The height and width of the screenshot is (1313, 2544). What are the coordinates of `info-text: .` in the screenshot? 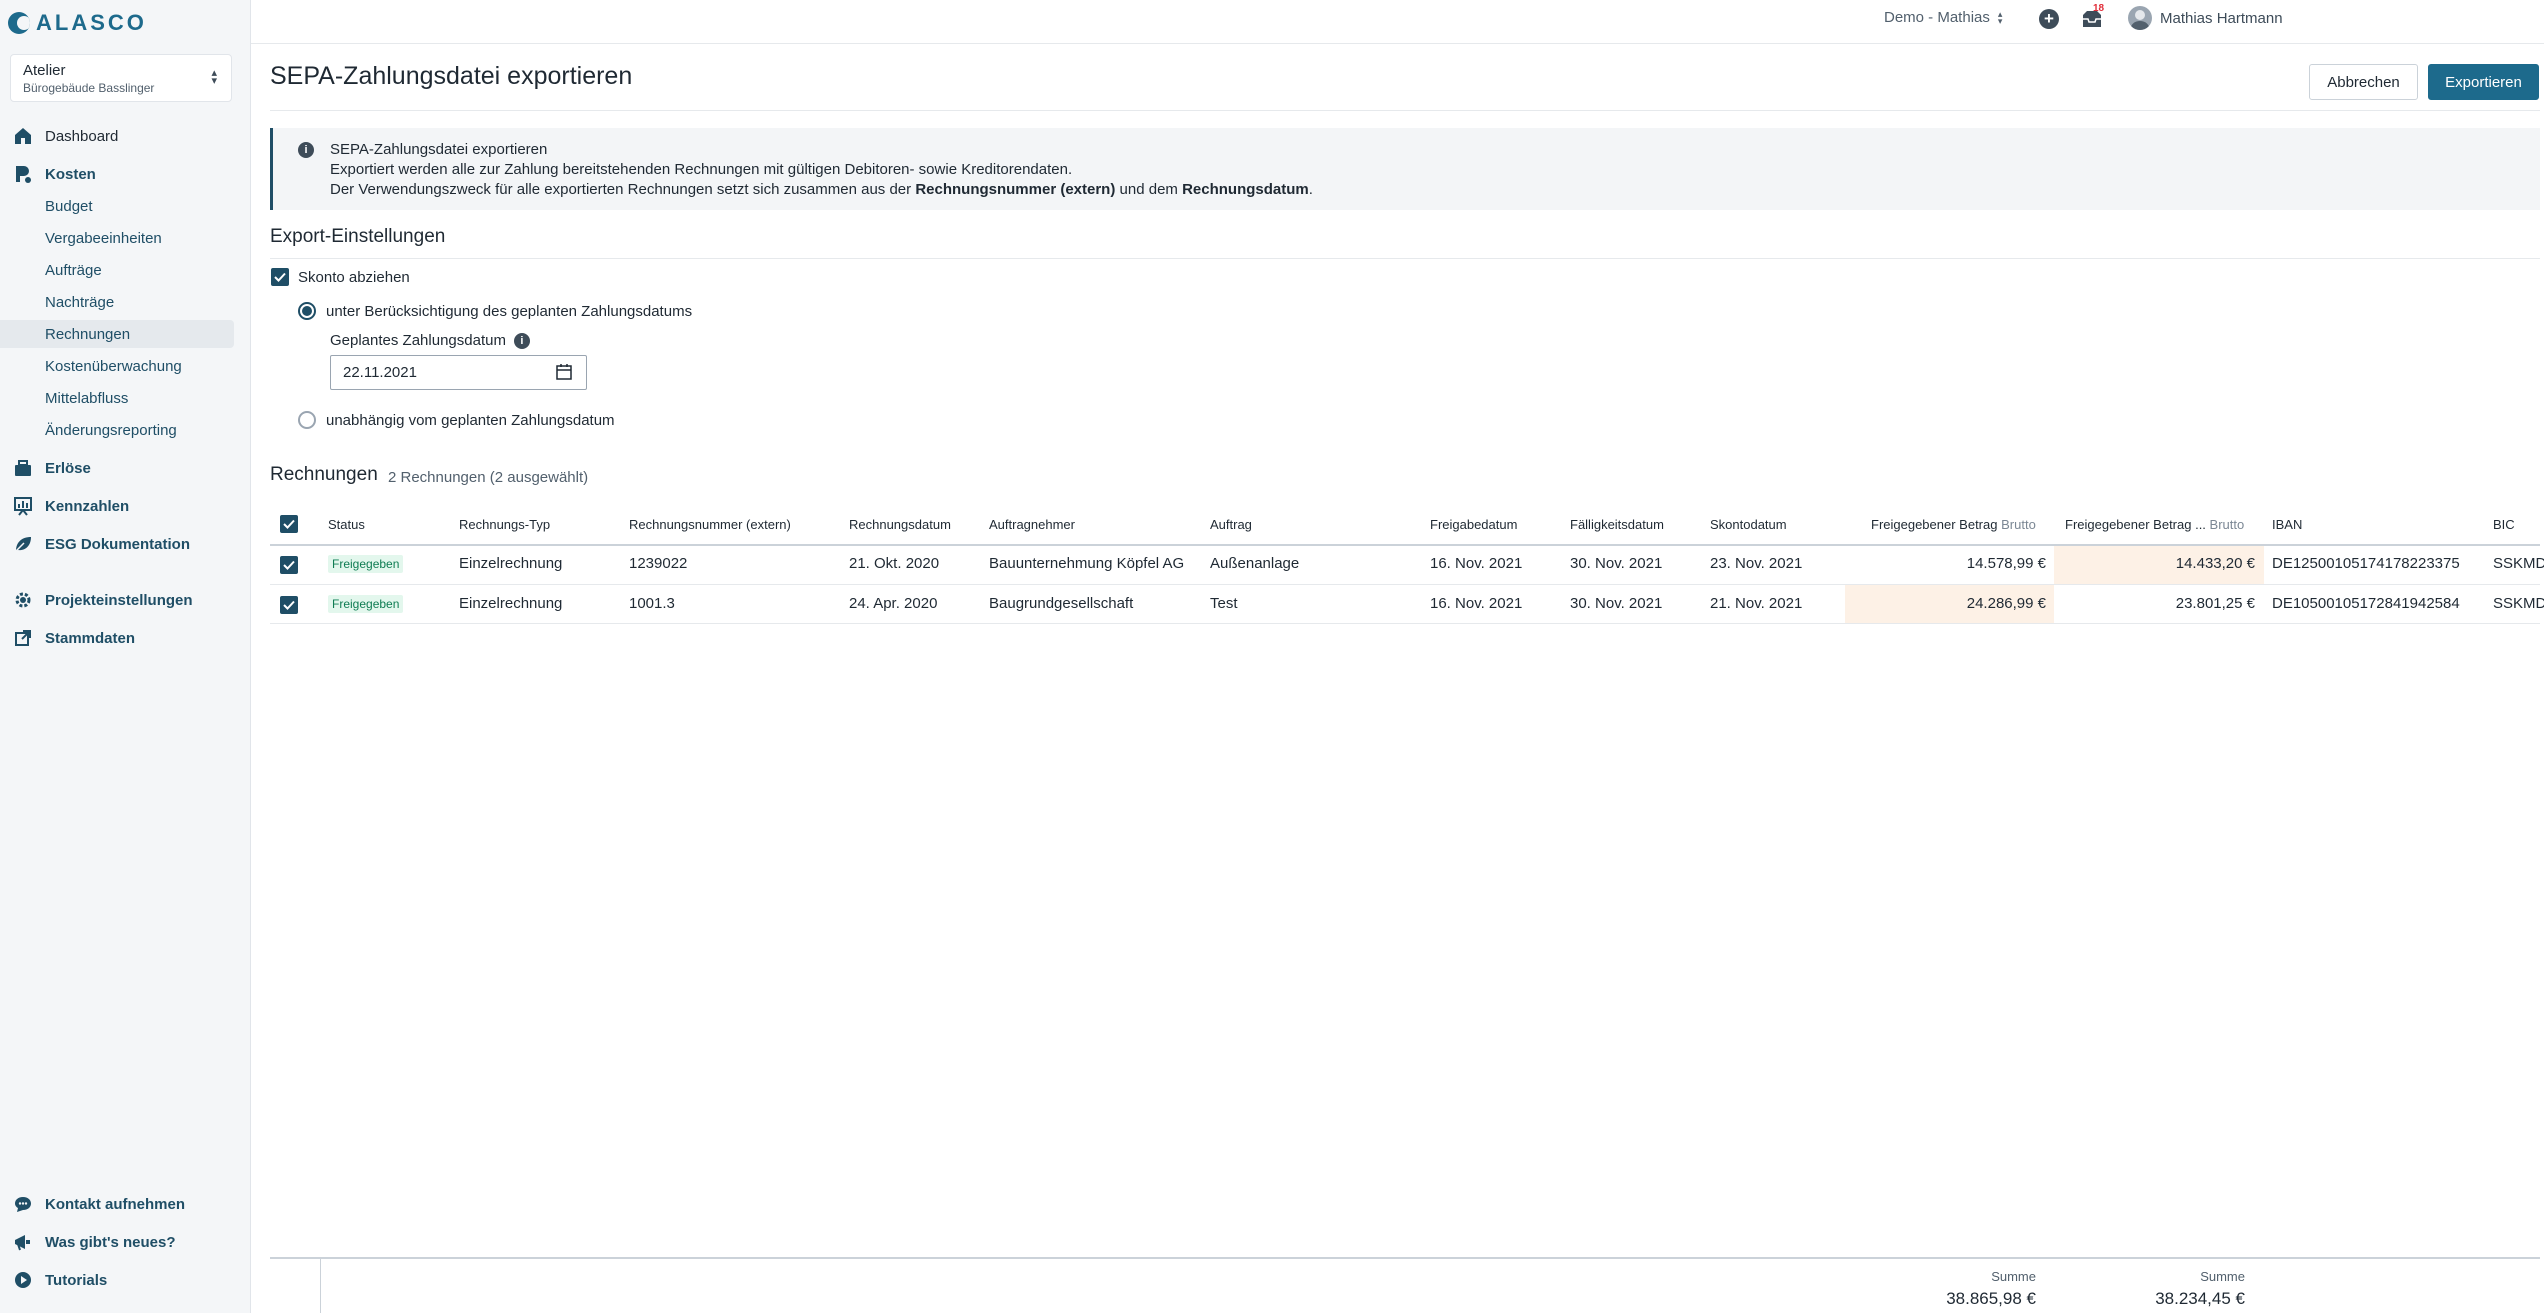 It's located at (1310, 189).